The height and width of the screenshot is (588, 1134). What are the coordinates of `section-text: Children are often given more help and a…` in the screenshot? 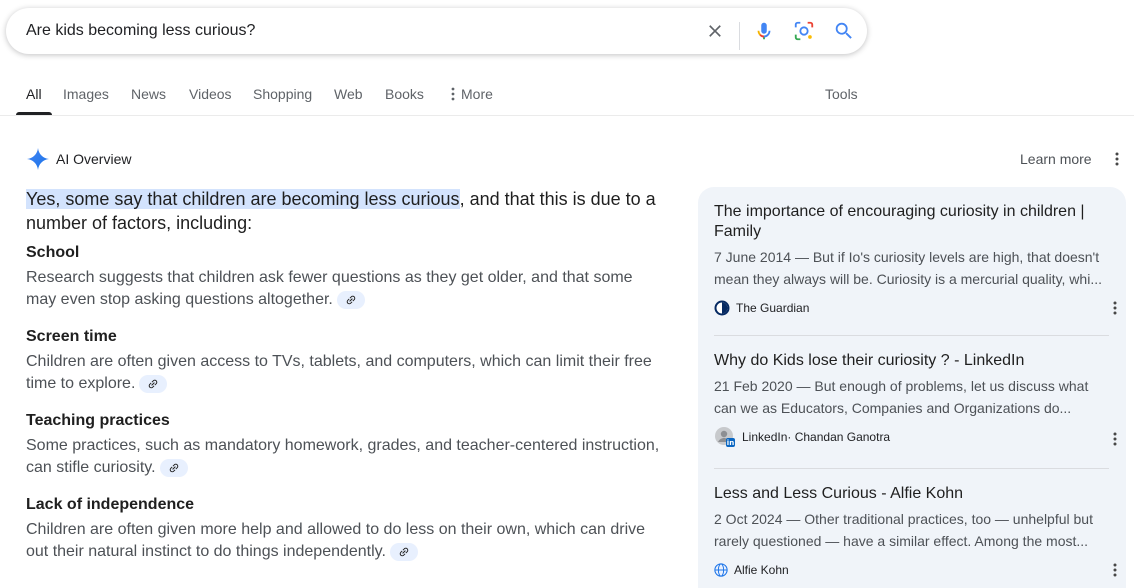 It's located at (336, 540).